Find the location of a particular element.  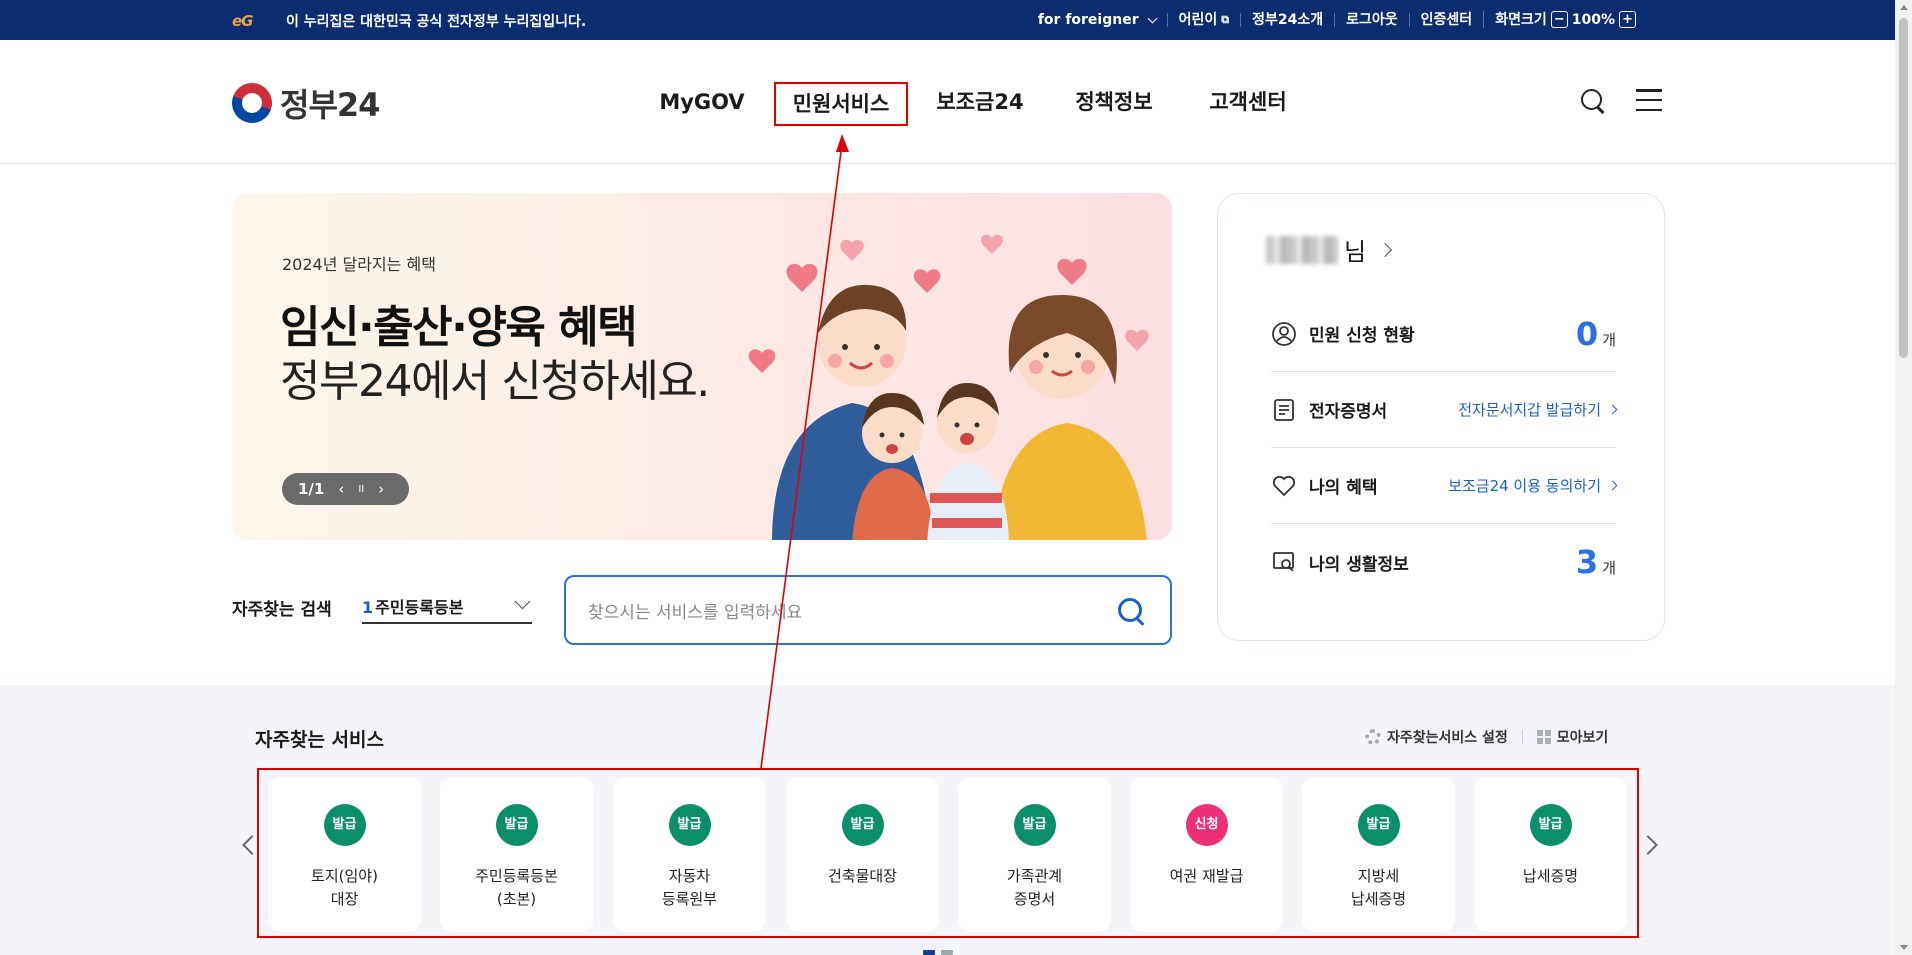

popular-search-select: 1 주민등록등본 is located at coordinates (447, 608).